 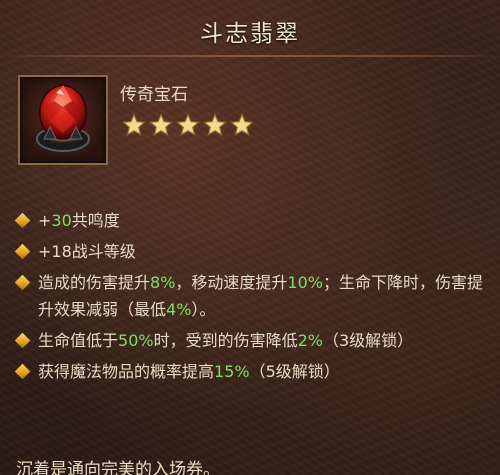 What do you see at coordinates (78, 340) in the screenshot?
I see `stat-text: 生命值低于` at bounding box center [78, 340].